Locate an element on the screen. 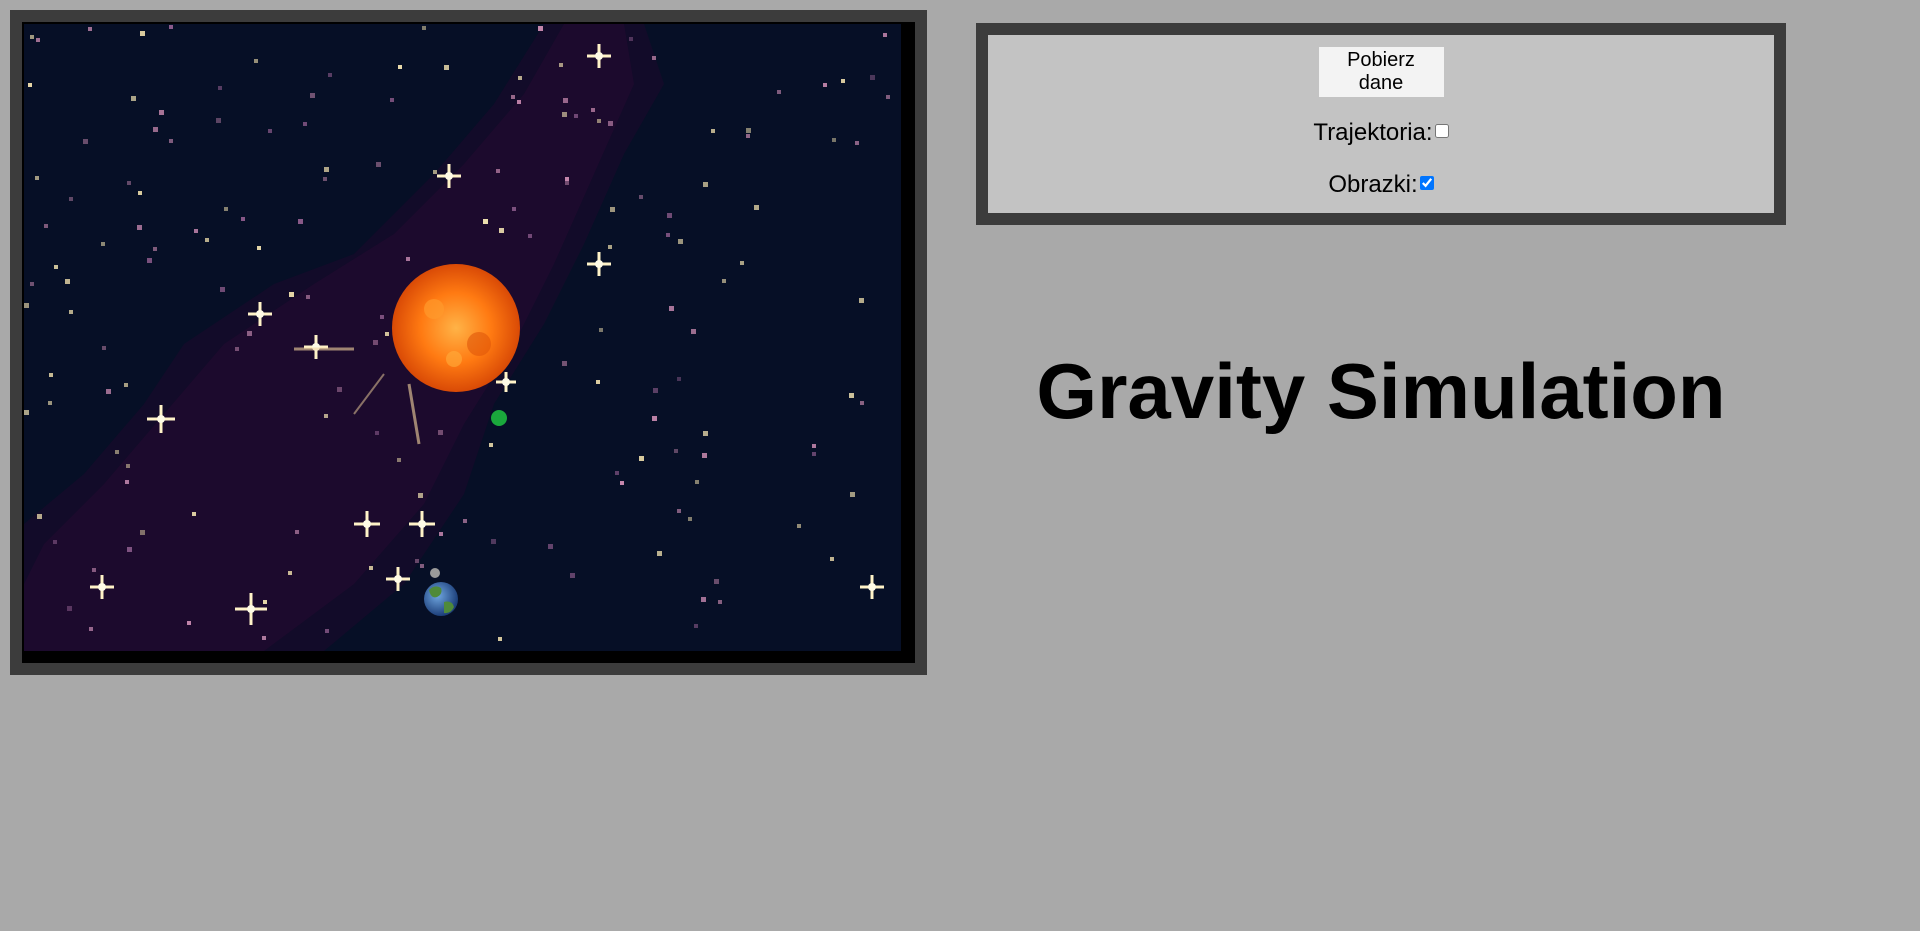 The width and height of the screenshot is (1920, 931). page-title: Gravity Simulation is located at coordinates (1381, 391).